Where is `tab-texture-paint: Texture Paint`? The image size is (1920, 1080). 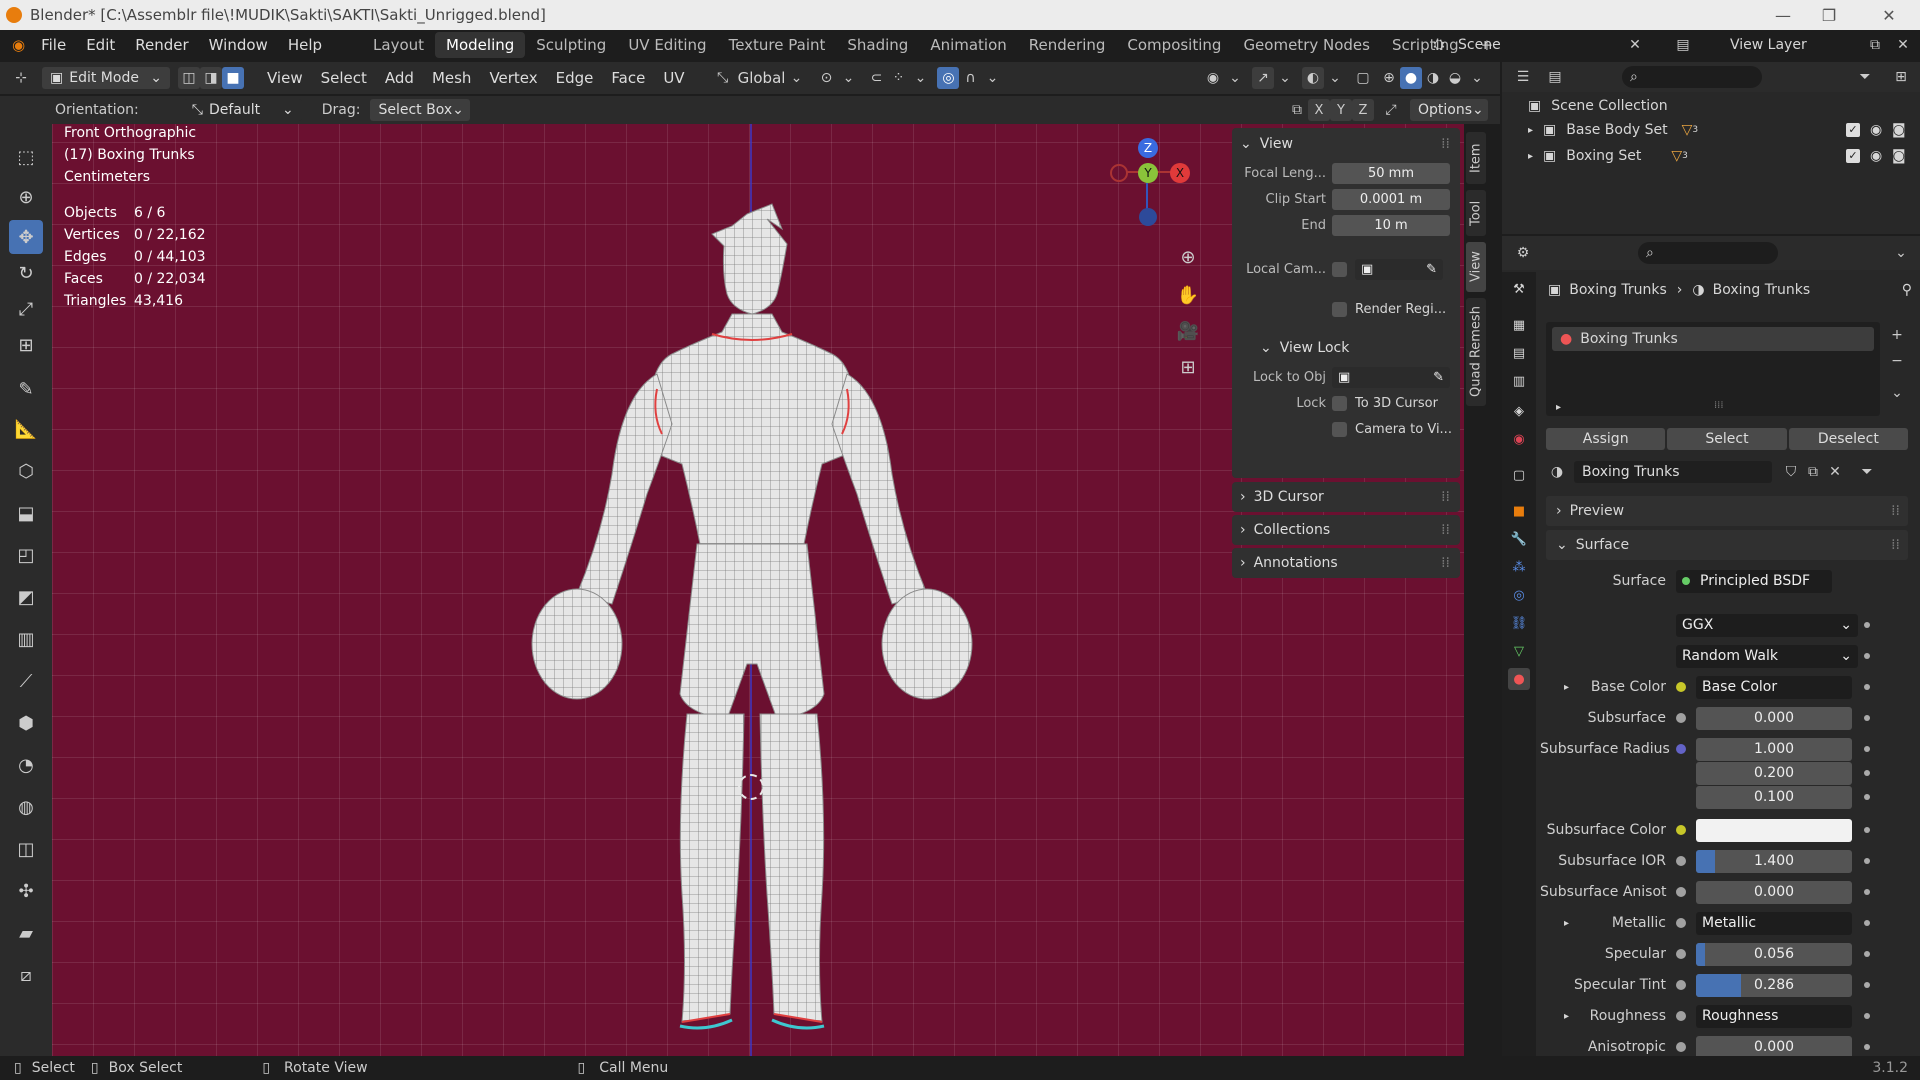 tab-texture-paint: Texture Paint is located at coordinates (777, 45).